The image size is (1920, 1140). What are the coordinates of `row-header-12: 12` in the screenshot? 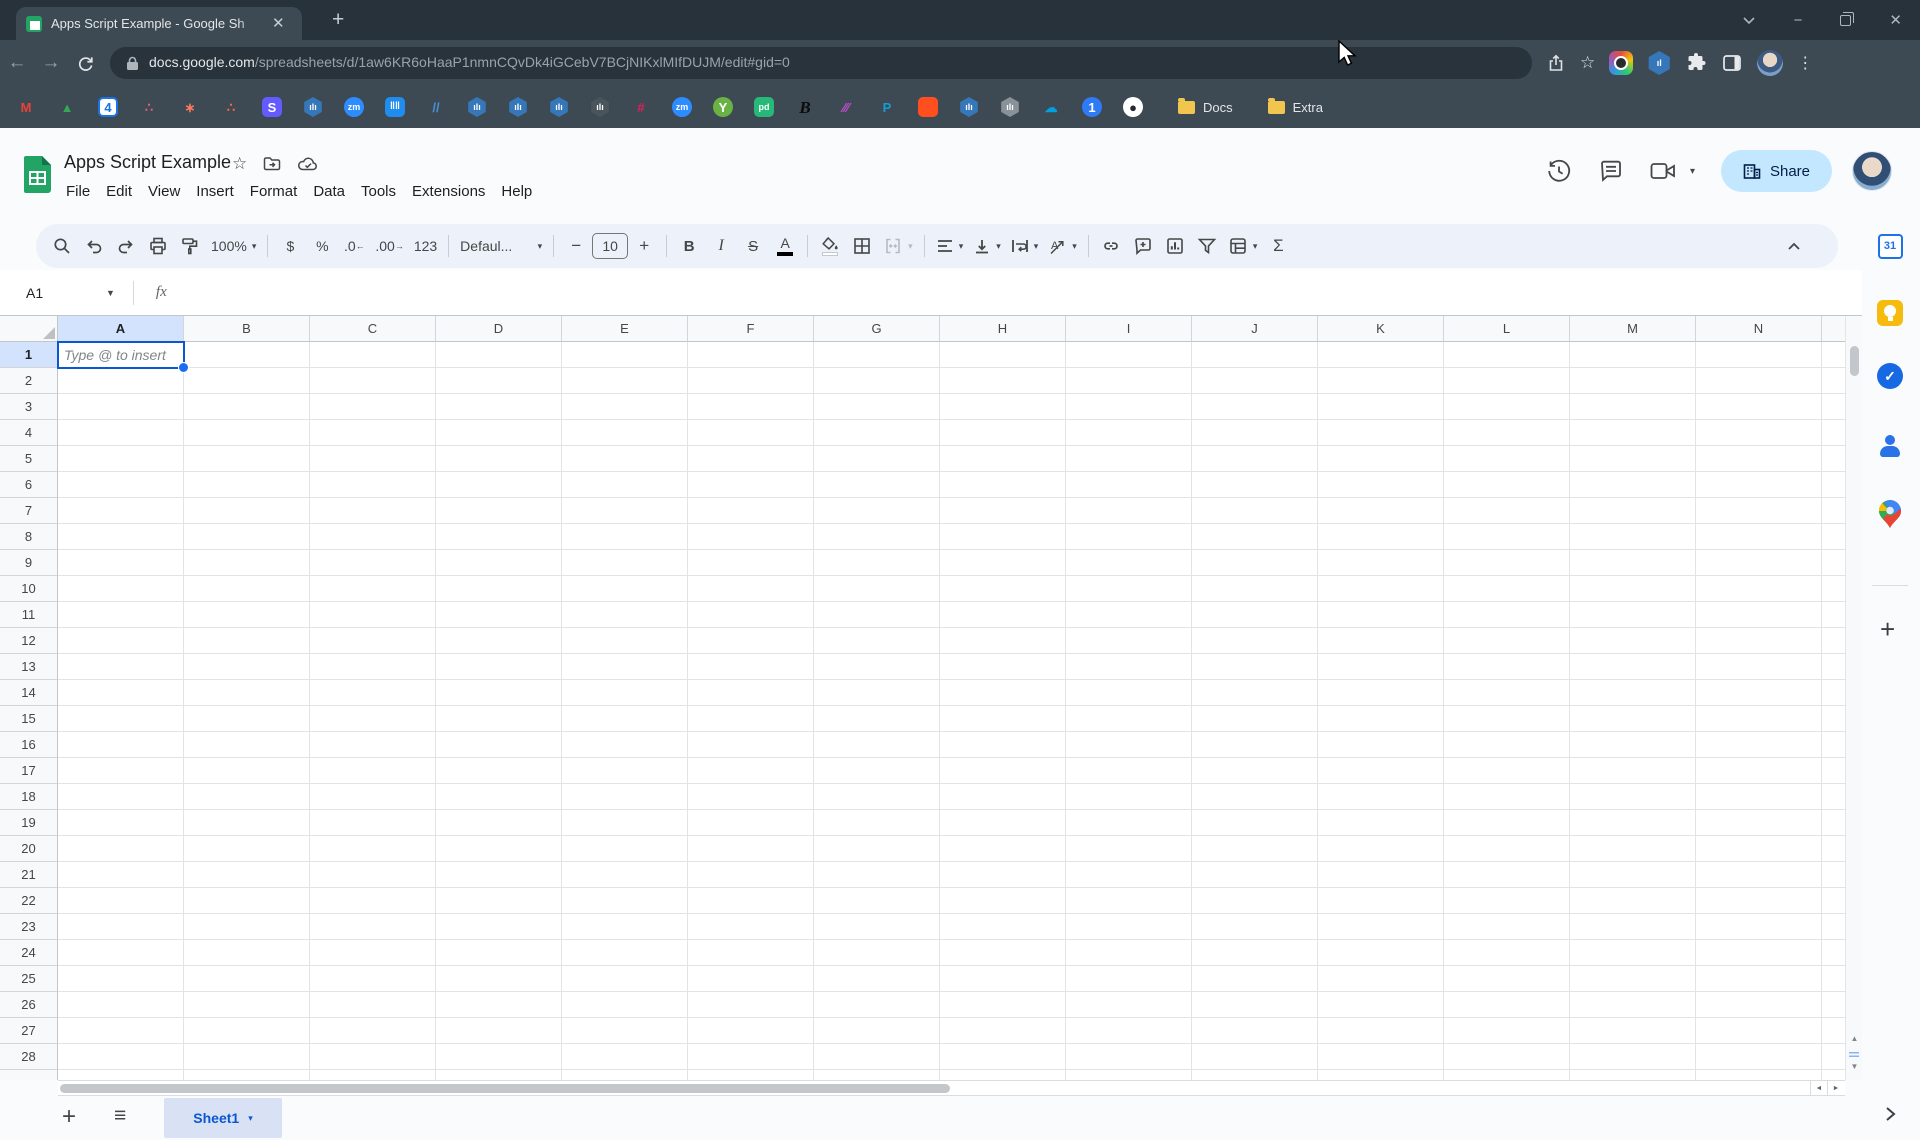 It's located at (29, 641).